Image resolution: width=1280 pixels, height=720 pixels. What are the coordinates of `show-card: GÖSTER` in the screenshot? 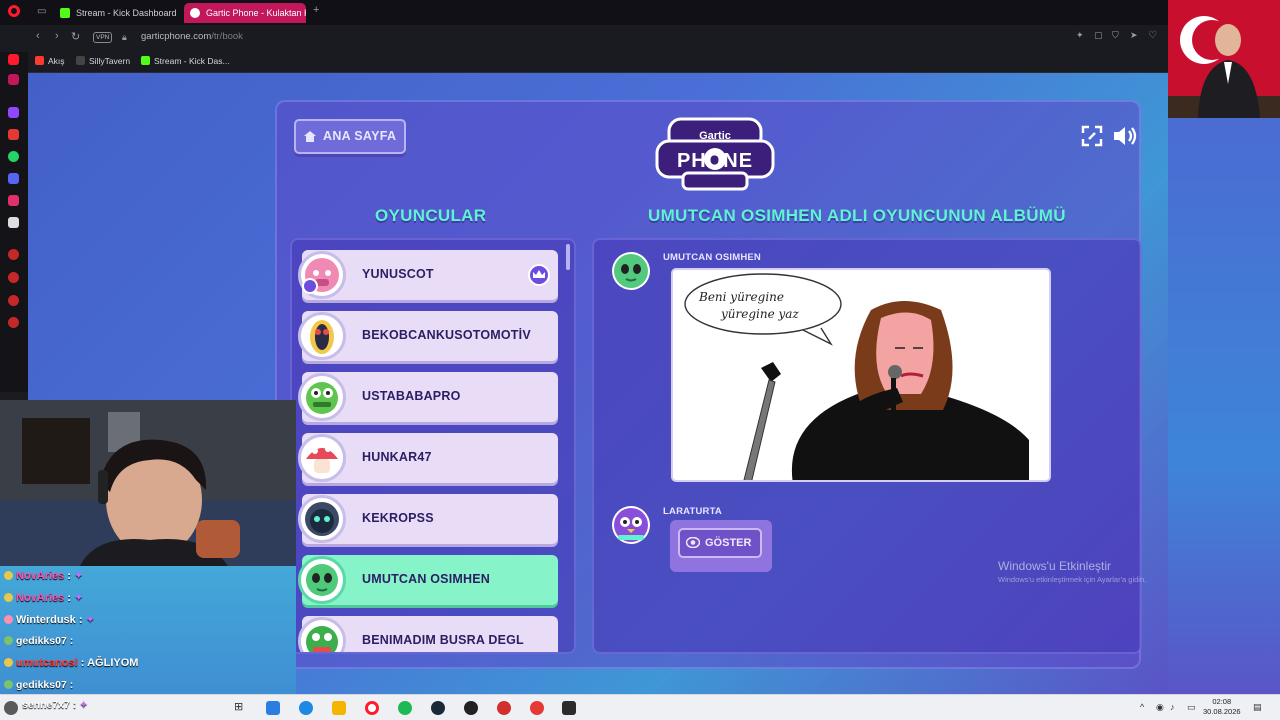 It's located at (721, 546).